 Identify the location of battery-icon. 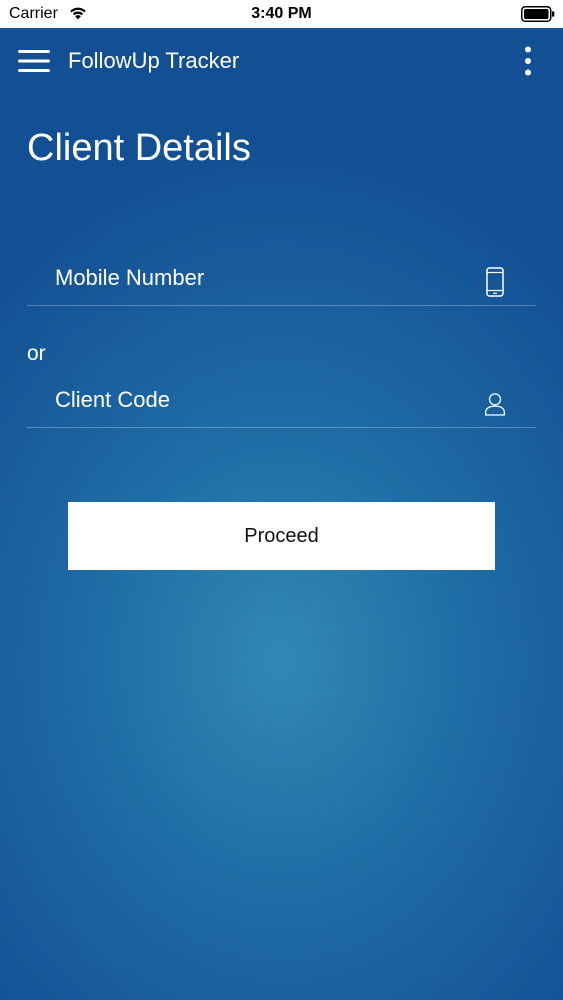
(538, 14).